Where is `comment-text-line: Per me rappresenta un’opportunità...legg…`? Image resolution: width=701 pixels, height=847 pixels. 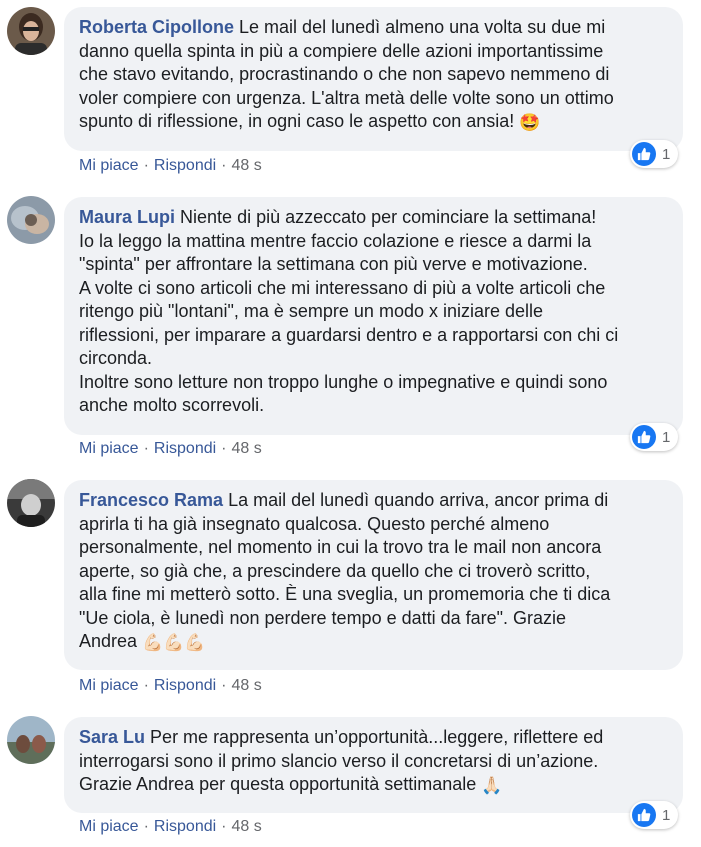
comment-text-line: Per me rappresenta un’opportunità...legg… is located at coordinates (377, 737).